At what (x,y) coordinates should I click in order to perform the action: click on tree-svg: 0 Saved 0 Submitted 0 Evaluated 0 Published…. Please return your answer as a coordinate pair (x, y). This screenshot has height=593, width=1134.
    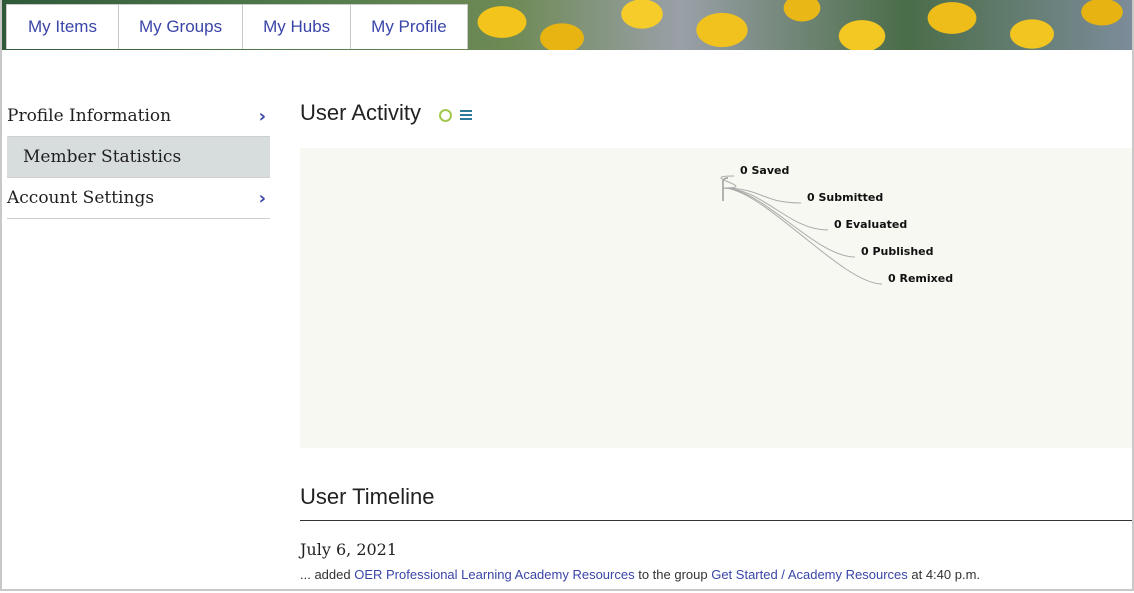
    Looking at the image, I should click on (836, 224).